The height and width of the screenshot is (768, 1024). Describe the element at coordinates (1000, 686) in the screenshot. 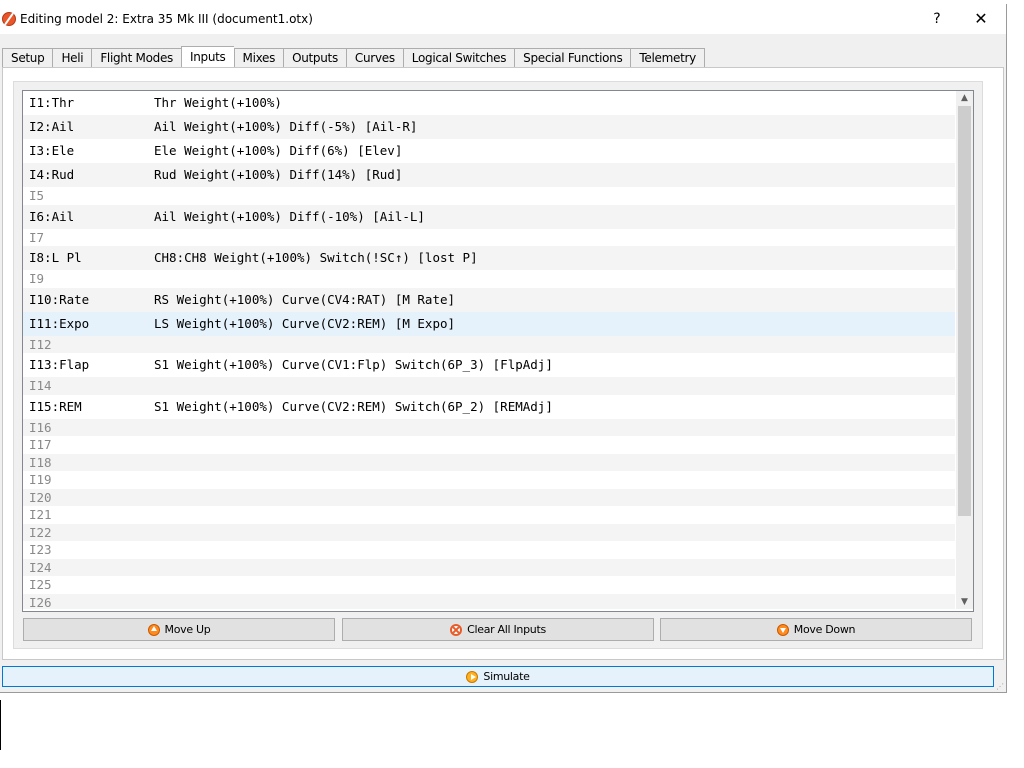

I see `resize-grip-icon: ⋰` at that location.